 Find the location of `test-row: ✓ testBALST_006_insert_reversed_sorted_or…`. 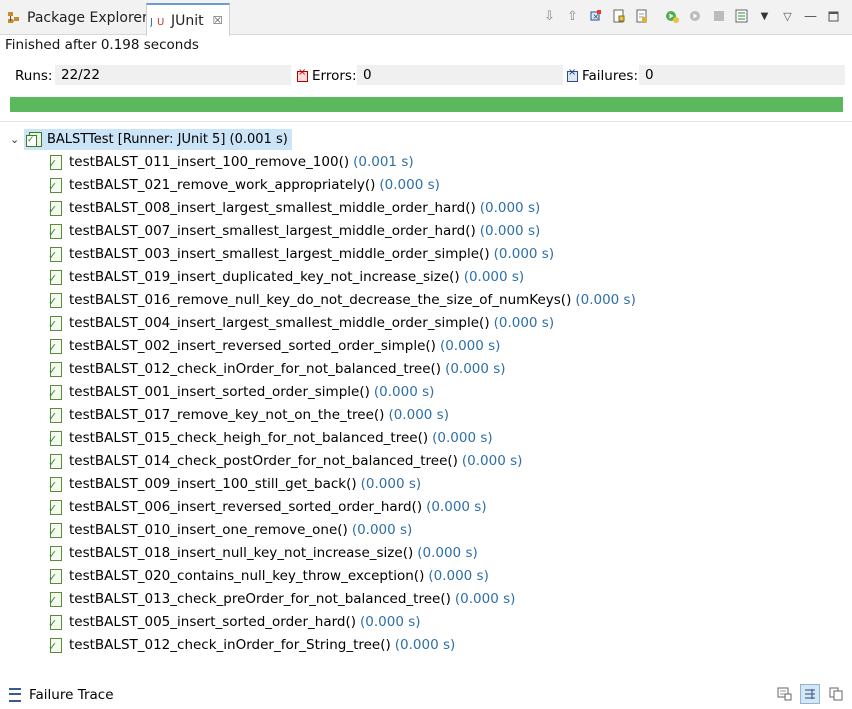

test-row: ✓ testBALST_006_insert_reversed_sorted_or… is located at coordinates (267, 506).